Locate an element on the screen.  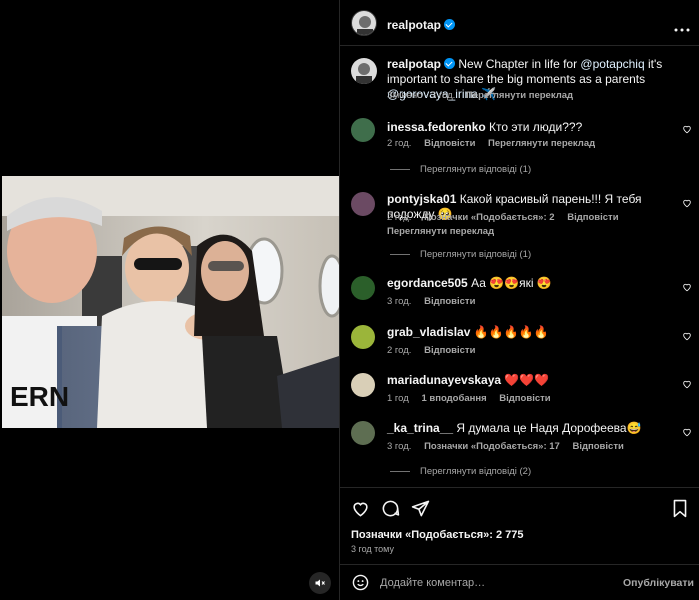
author-name-row: realpotap is located at coordinates (421, 25).